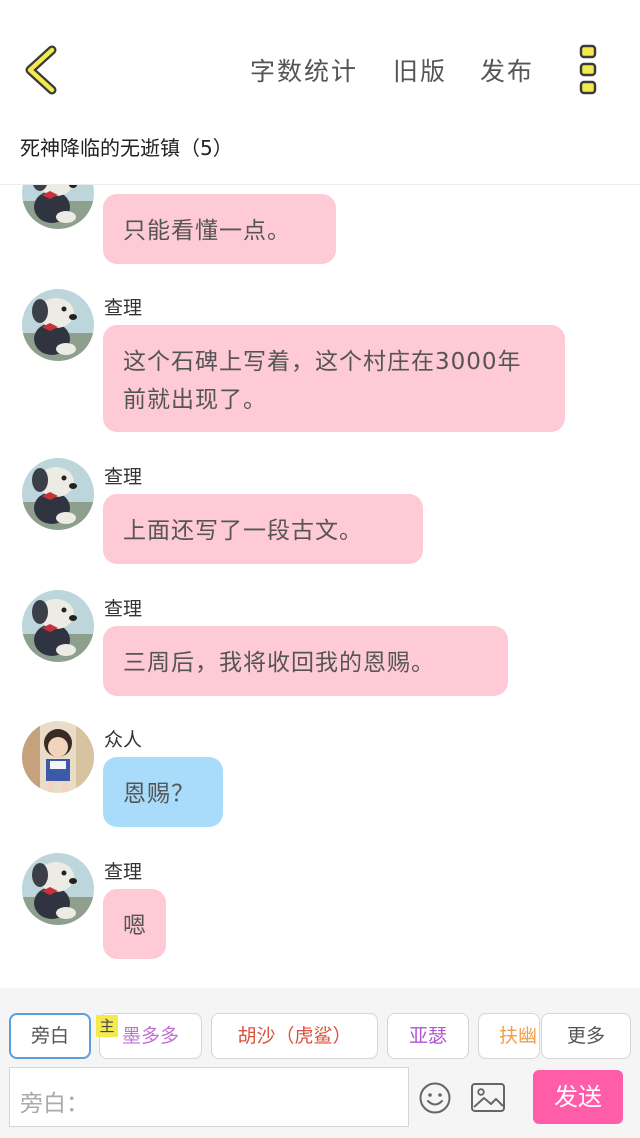 The height and width of the screenshot is (1138, 640). I want to click on emoji-button, so click(435, 1098).